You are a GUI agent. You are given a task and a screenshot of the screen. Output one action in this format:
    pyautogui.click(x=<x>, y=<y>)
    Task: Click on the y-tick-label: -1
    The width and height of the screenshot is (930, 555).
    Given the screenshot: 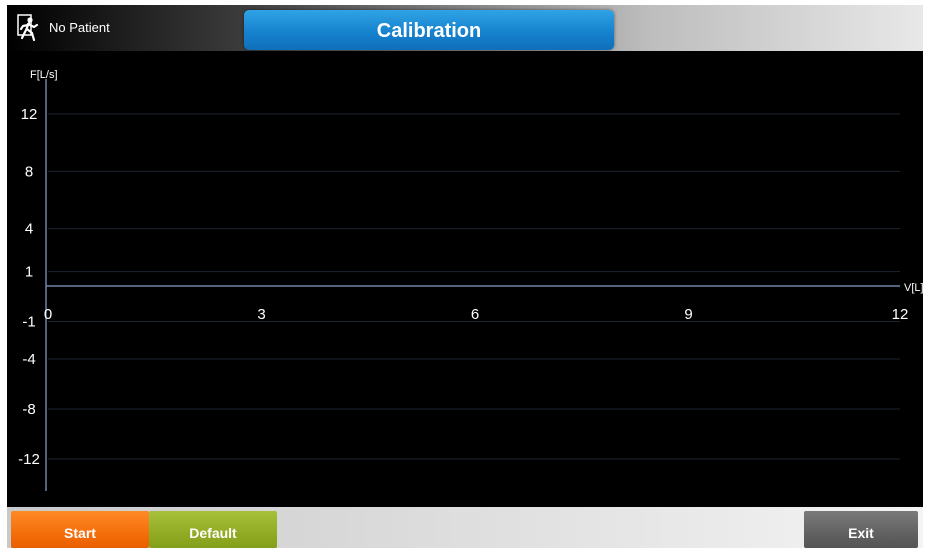 What is the action you would take?
    pyautogui.click(x=28, y=322)
    